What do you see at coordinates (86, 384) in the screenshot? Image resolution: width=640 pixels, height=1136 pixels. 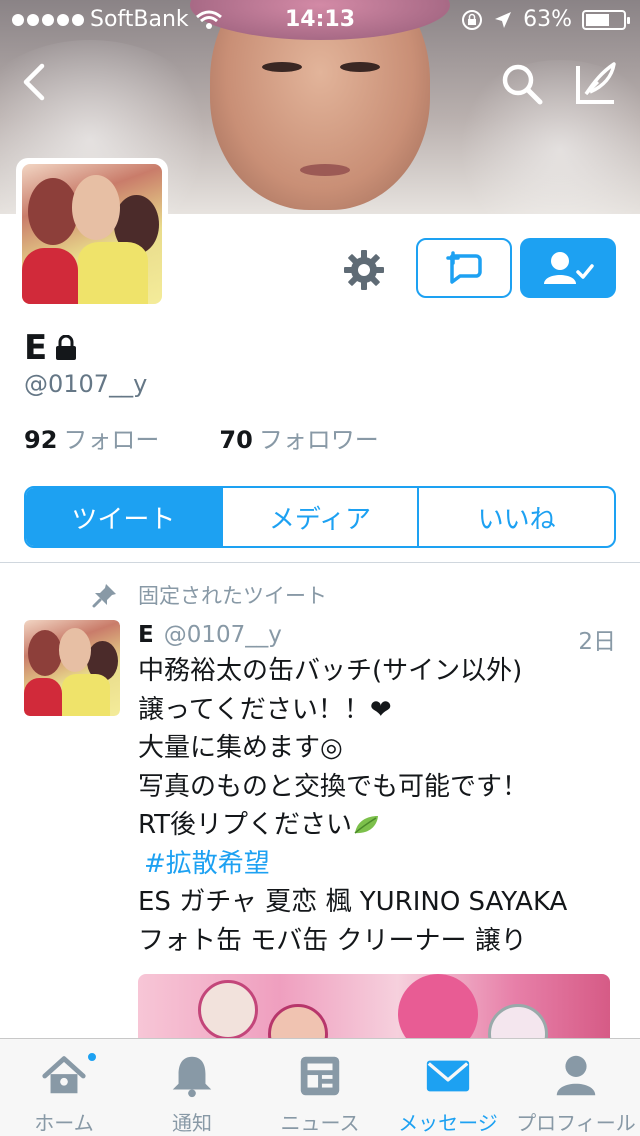 I see `profile-handle: @0107__y` at bounding box center [86, 384].